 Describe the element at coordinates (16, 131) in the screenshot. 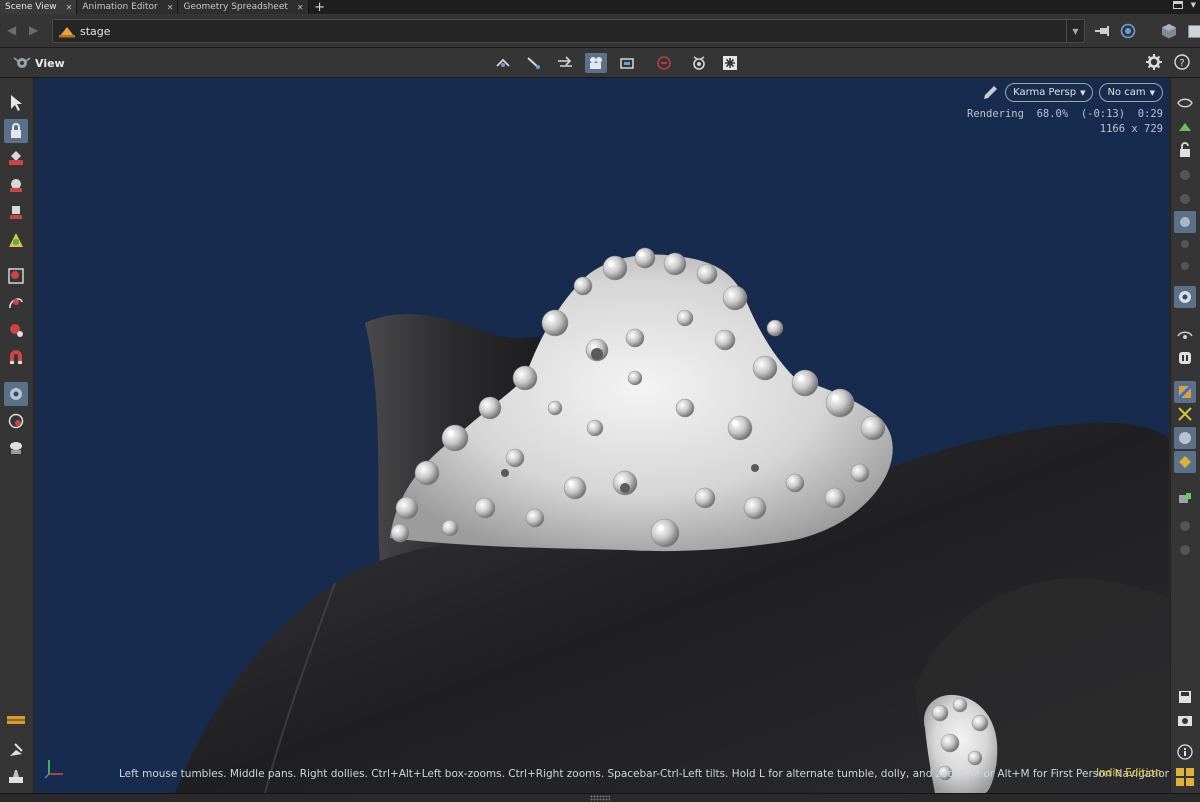

I see `view-lock-icon` at that location.